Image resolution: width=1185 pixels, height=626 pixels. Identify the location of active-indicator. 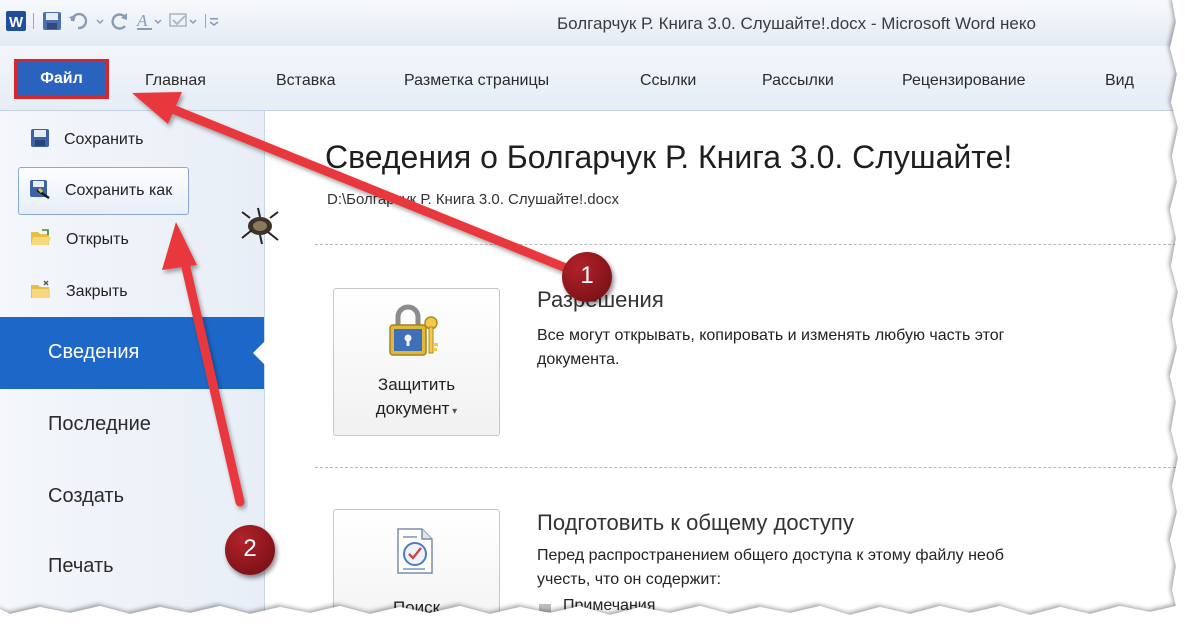
(259, 353).